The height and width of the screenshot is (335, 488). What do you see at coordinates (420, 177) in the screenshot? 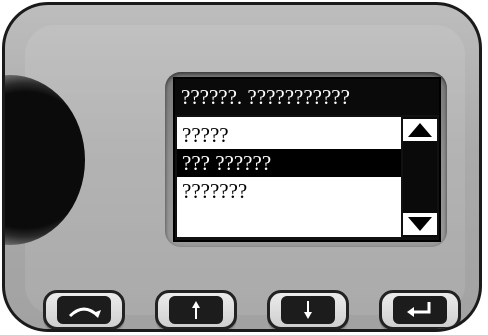
I see `scrollbar` at bounding box center [420, 177].